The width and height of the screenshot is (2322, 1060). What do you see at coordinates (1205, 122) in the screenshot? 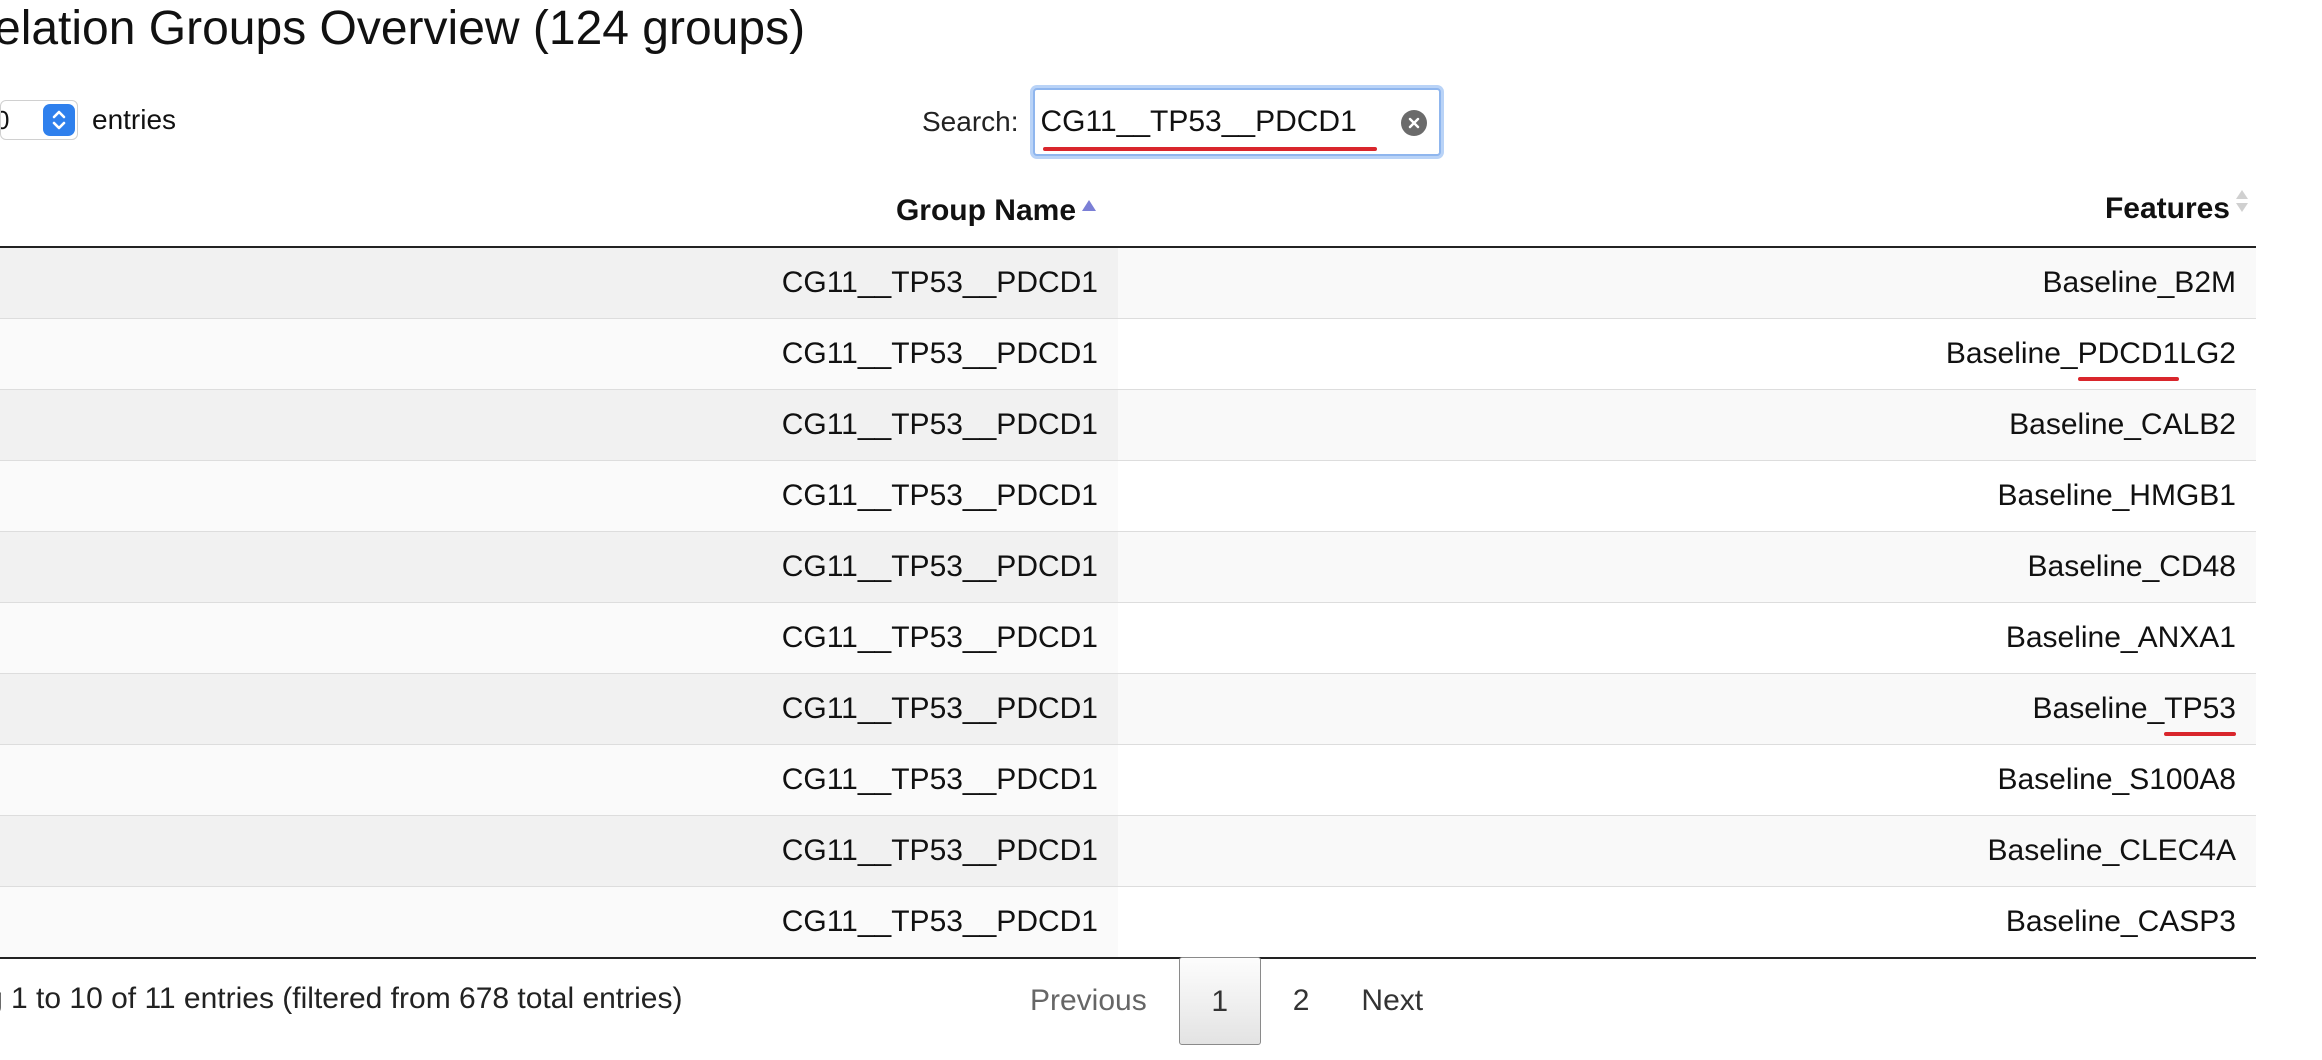
I see `search-input` at bounding box center [1205, 122].